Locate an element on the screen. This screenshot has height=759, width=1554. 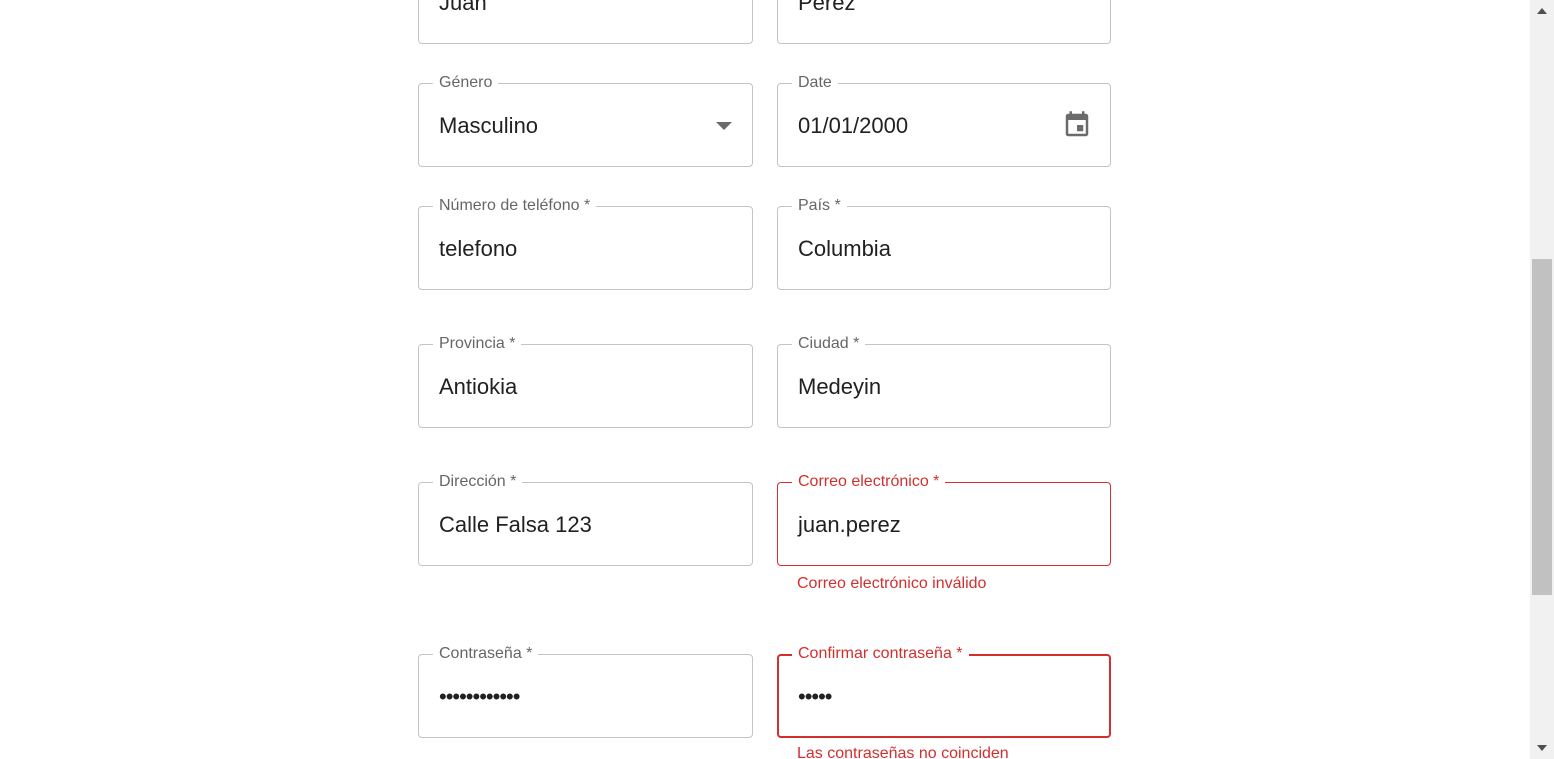
vertical-scrollbar is located at coordinates (1542, 379).